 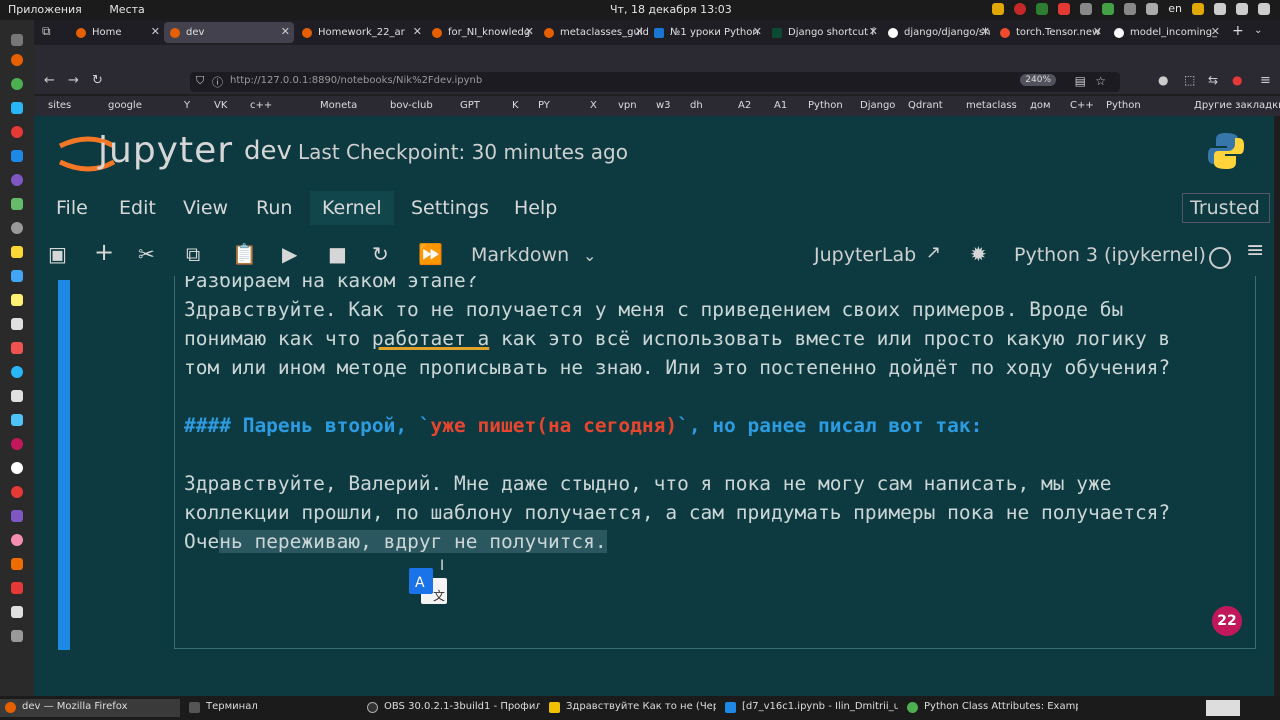 What do you see at coordinates (671, 9) in the screenshot?
I see `clock: Чт, 18 декабря 13:03` at bounding box center [671, 9].